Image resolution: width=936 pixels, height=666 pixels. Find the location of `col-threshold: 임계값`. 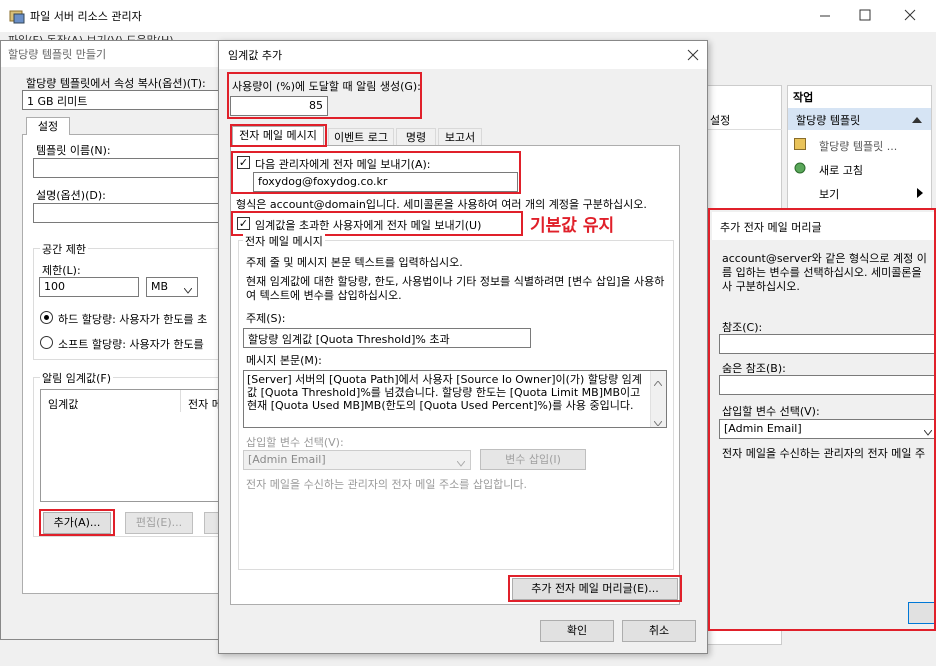

col-threshold: 임계값 is located at coordinates (63, 404).